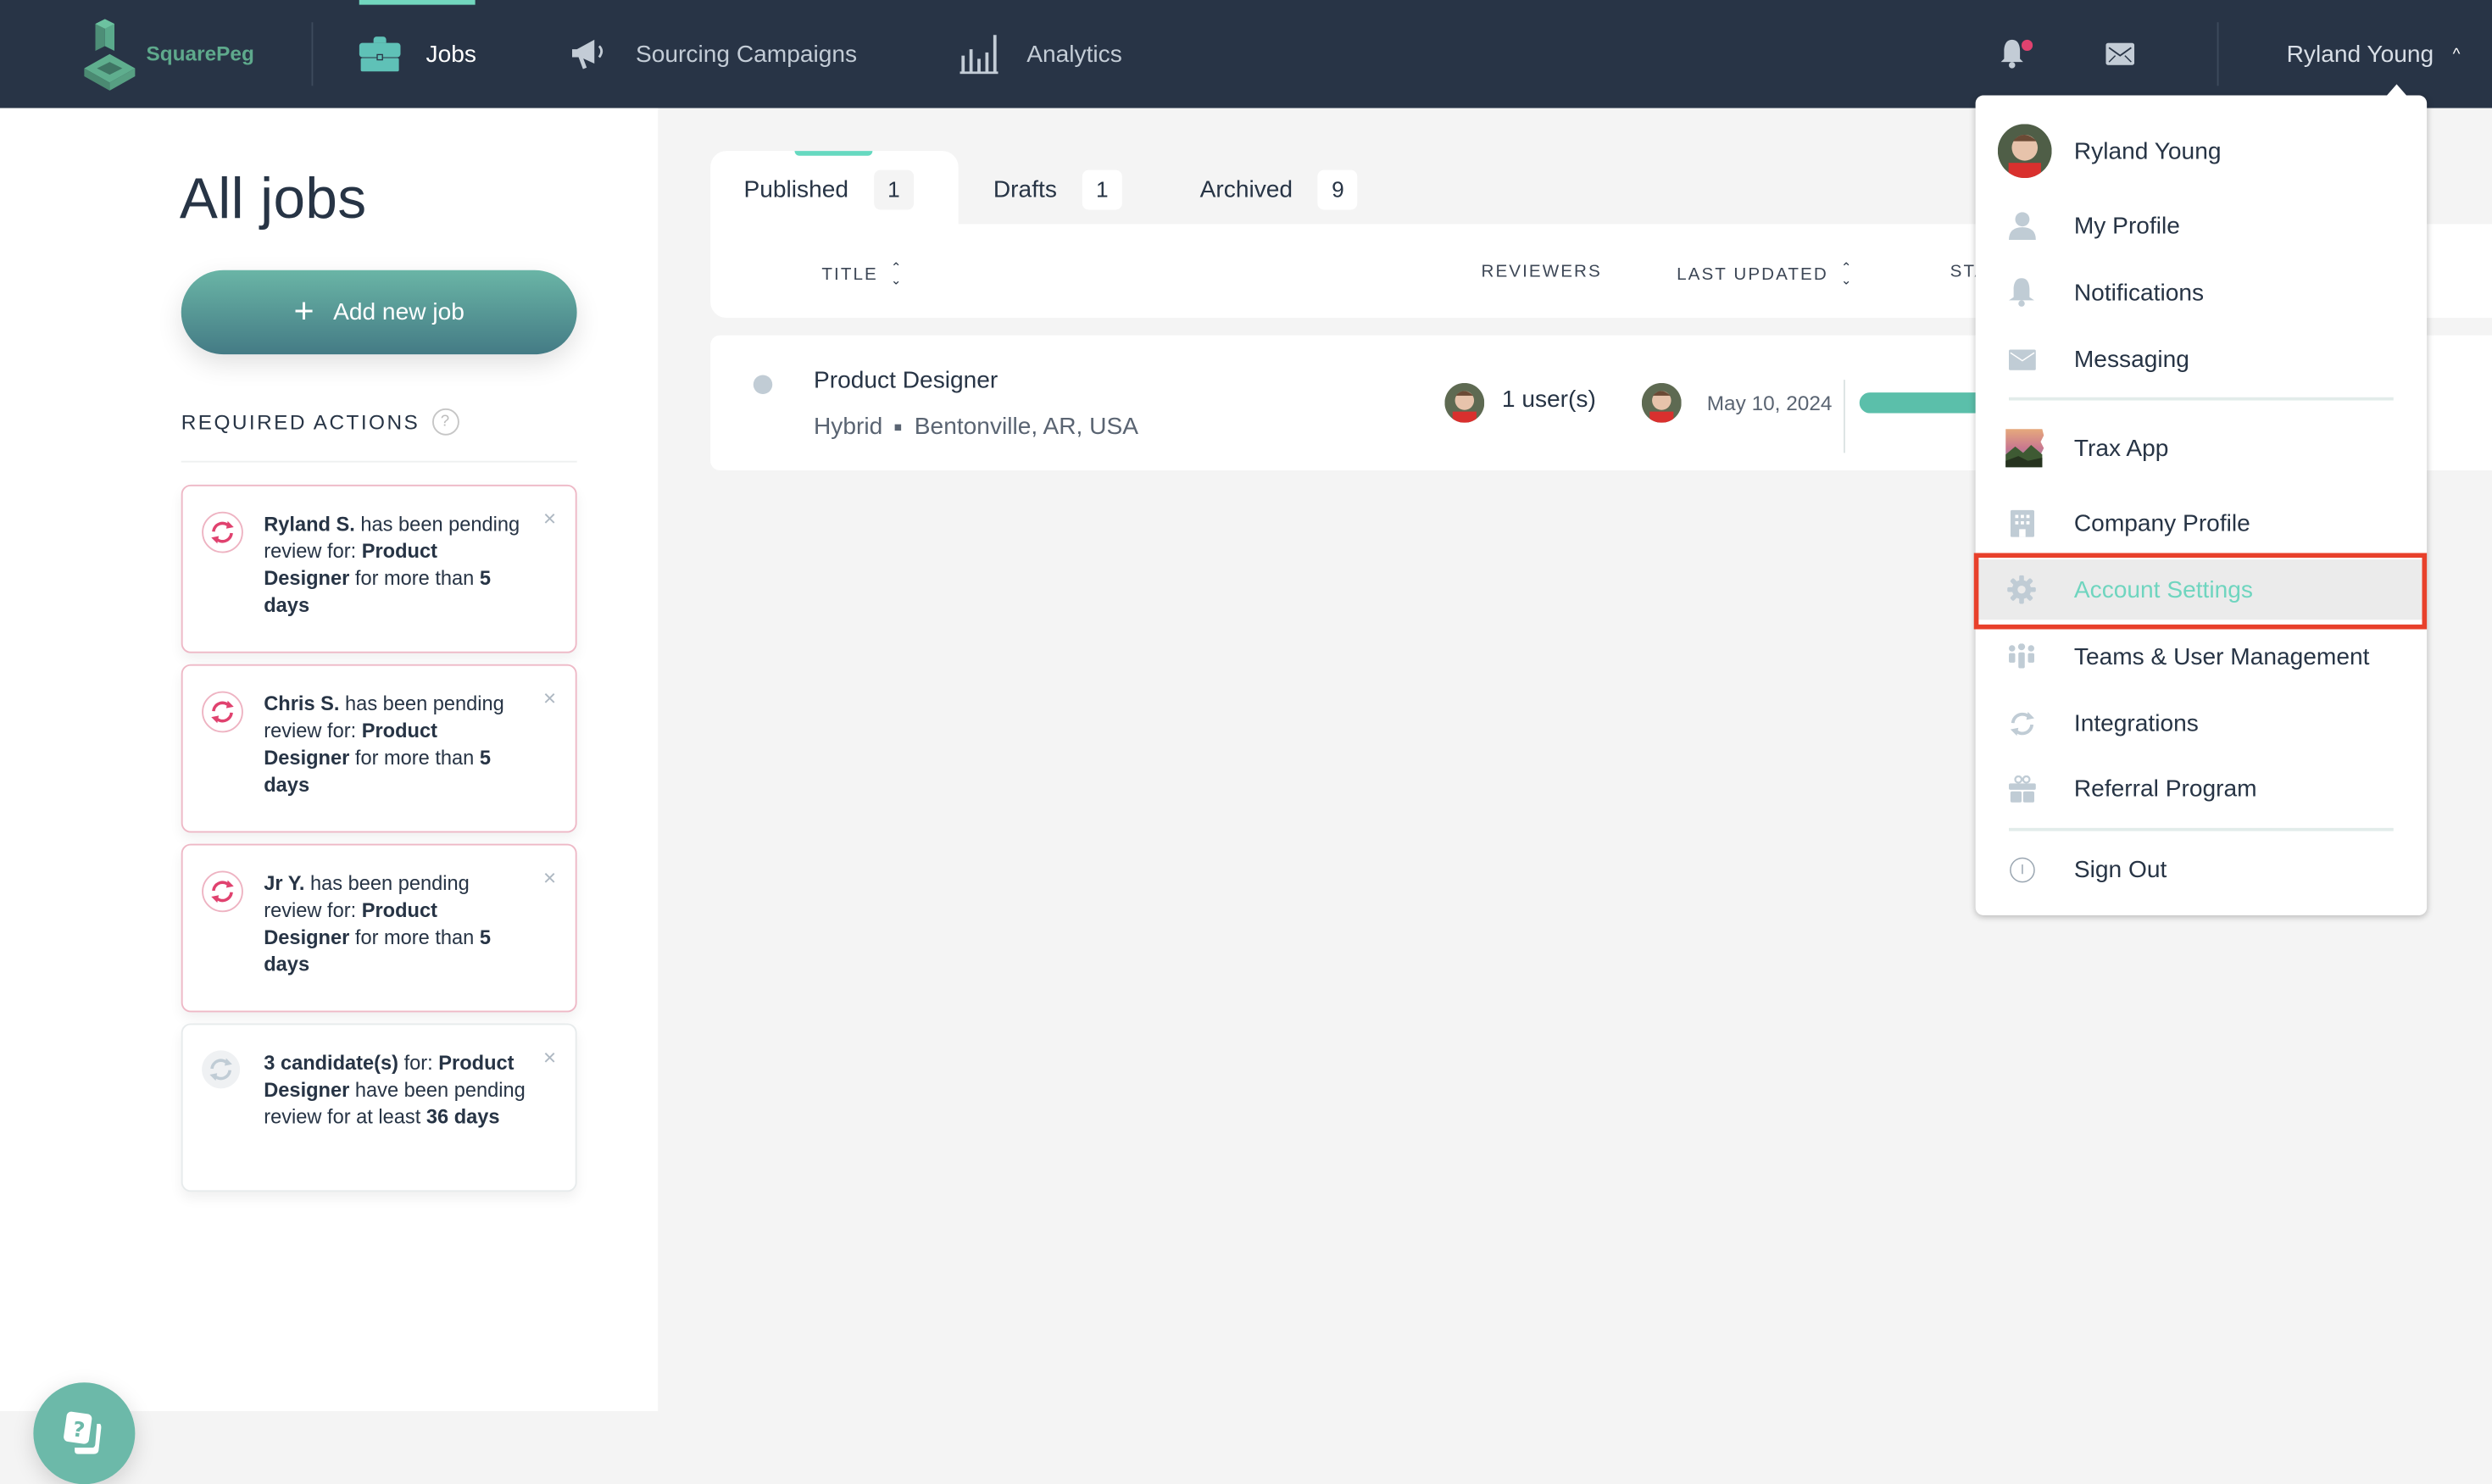 The height and width of the screenshot is (1484, 2492). I want to click on menu-item-referral-program: Referral Program, so click(2202, 788).